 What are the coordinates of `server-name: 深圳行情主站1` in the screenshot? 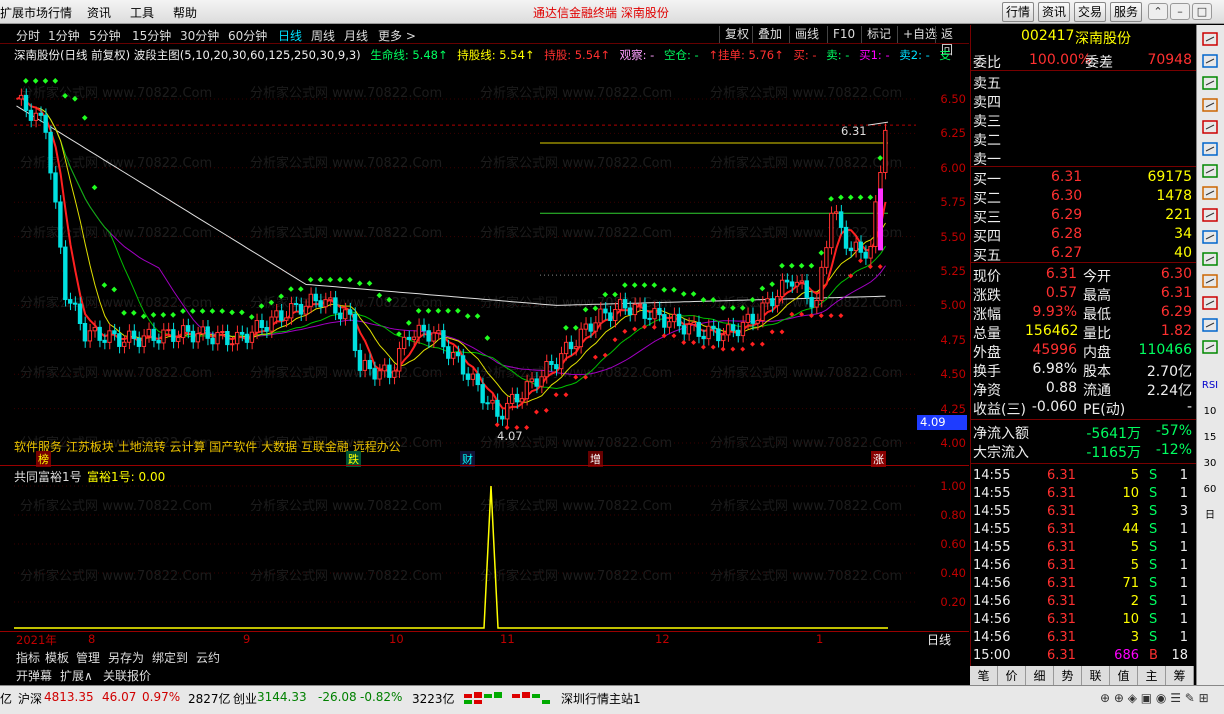 It's located at (601, 698).